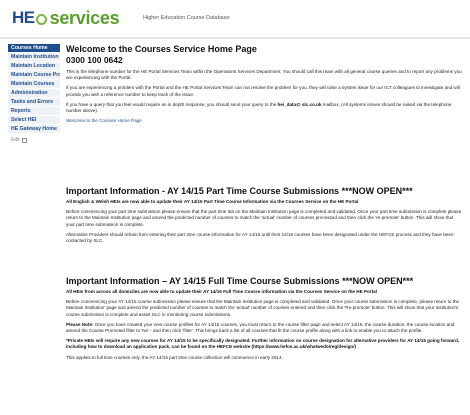 The width and height of the screenshot is (470, 415). I want to click on pencil-icon, so click(24, 140).